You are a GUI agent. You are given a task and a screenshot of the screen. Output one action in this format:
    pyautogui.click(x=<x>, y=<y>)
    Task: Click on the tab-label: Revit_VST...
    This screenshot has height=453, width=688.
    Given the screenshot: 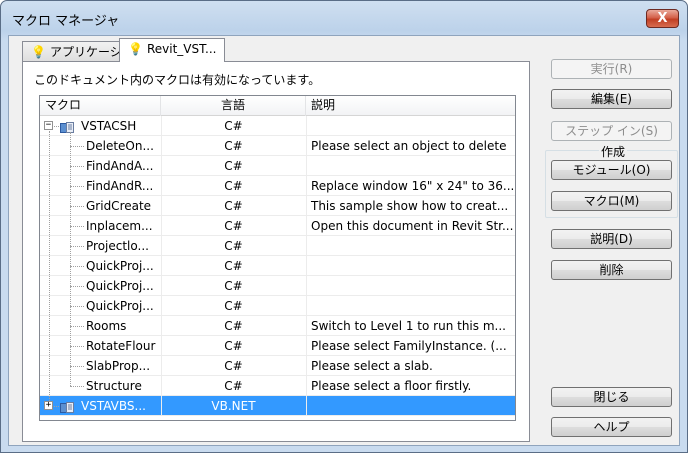 What is the action you would take?
    pyautogui.click(x=181, y=49)
    